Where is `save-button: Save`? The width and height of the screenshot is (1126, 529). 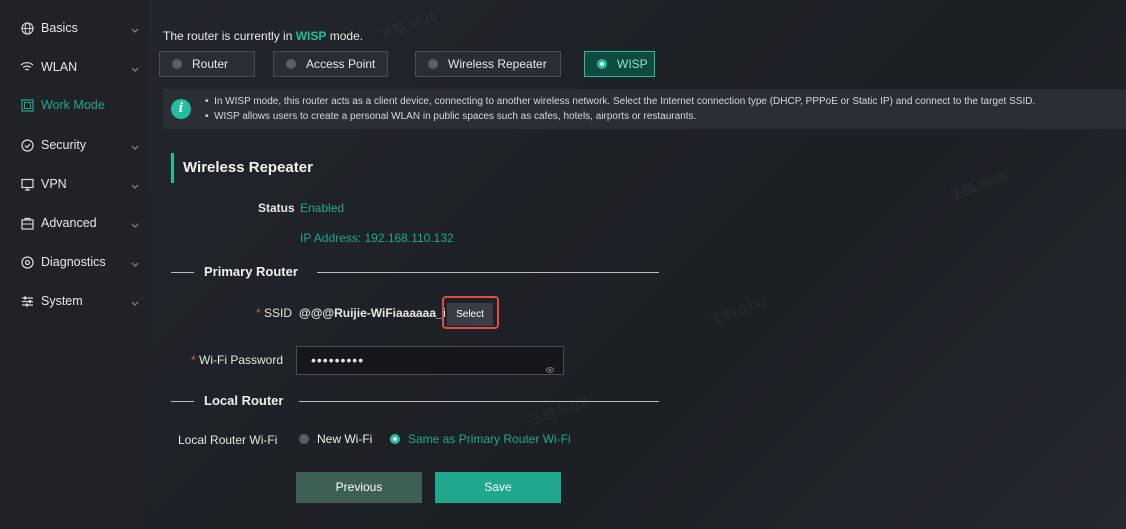
save-button: Save is located at coordinates (498, 487).